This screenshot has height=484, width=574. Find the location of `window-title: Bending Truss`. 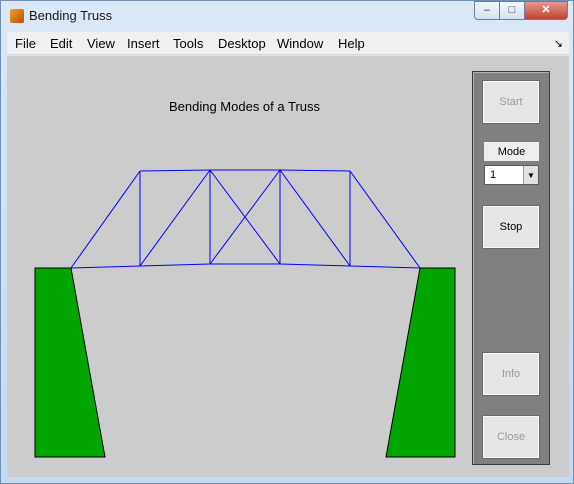

window-title: Bending Truss is located at coordinates (71, 15).